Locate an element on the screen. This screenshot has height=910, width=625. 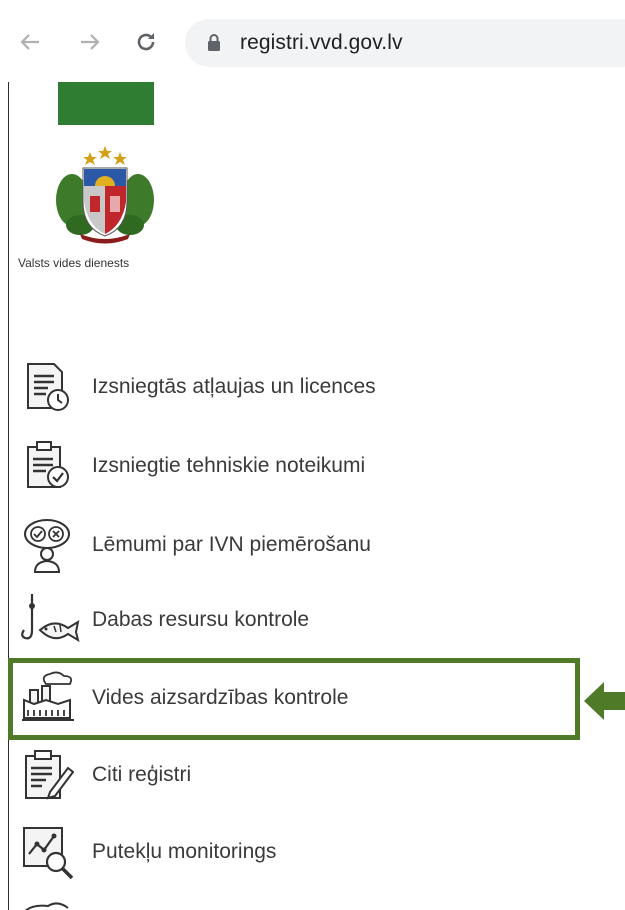
lock-icon is located at coordinates (214, 45).